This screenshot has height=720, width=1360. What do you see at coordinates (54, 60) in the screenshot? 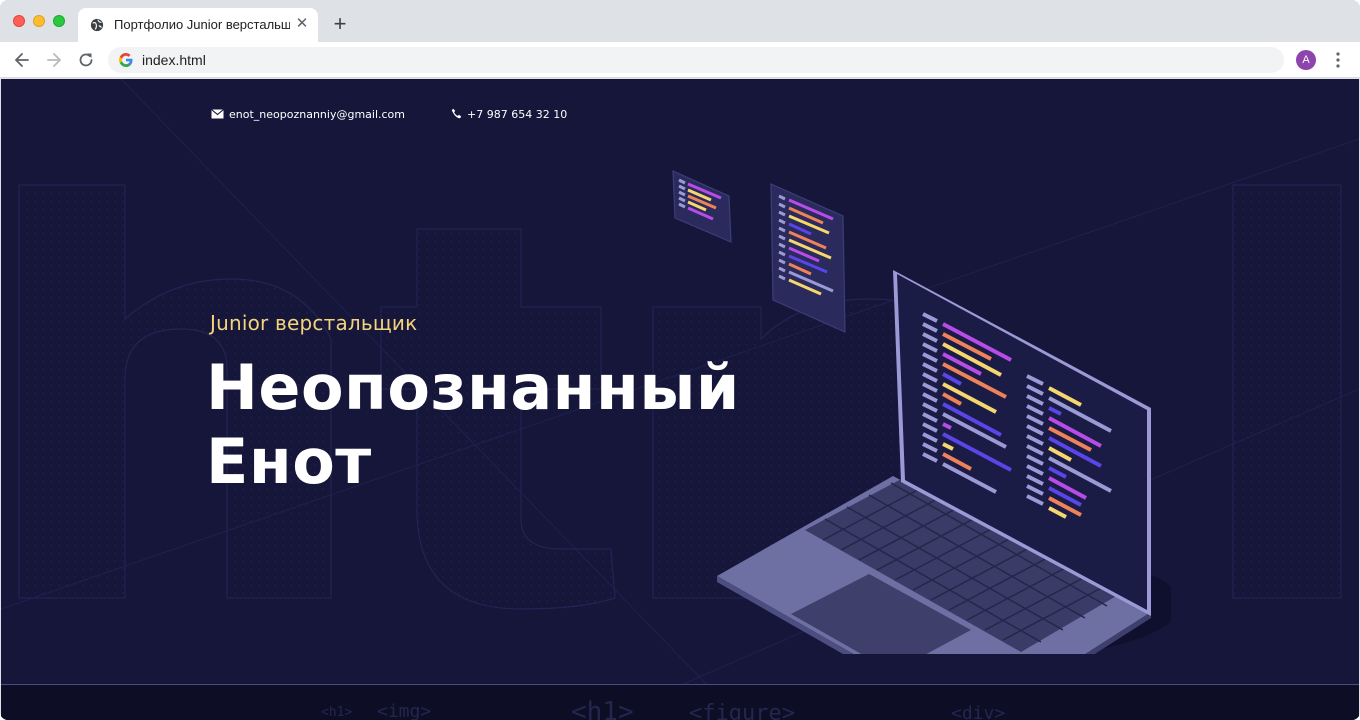
I see `arrow-right-icon` at bounding box center [54, 60].